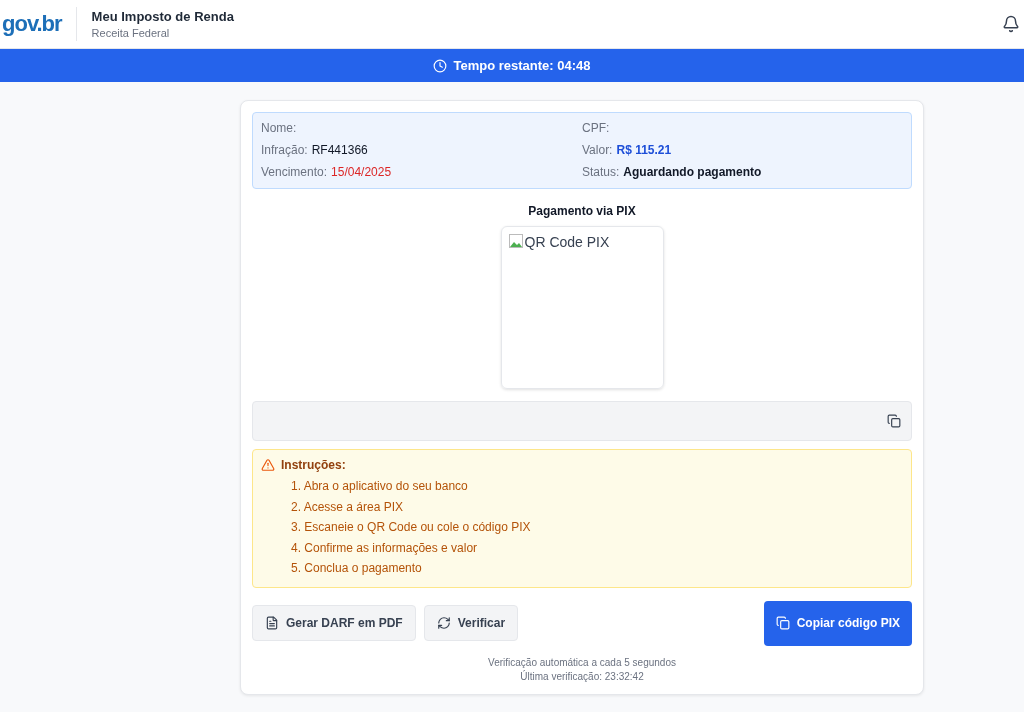  I want to click on field-value: 15/04/2025, so click(361, 172).